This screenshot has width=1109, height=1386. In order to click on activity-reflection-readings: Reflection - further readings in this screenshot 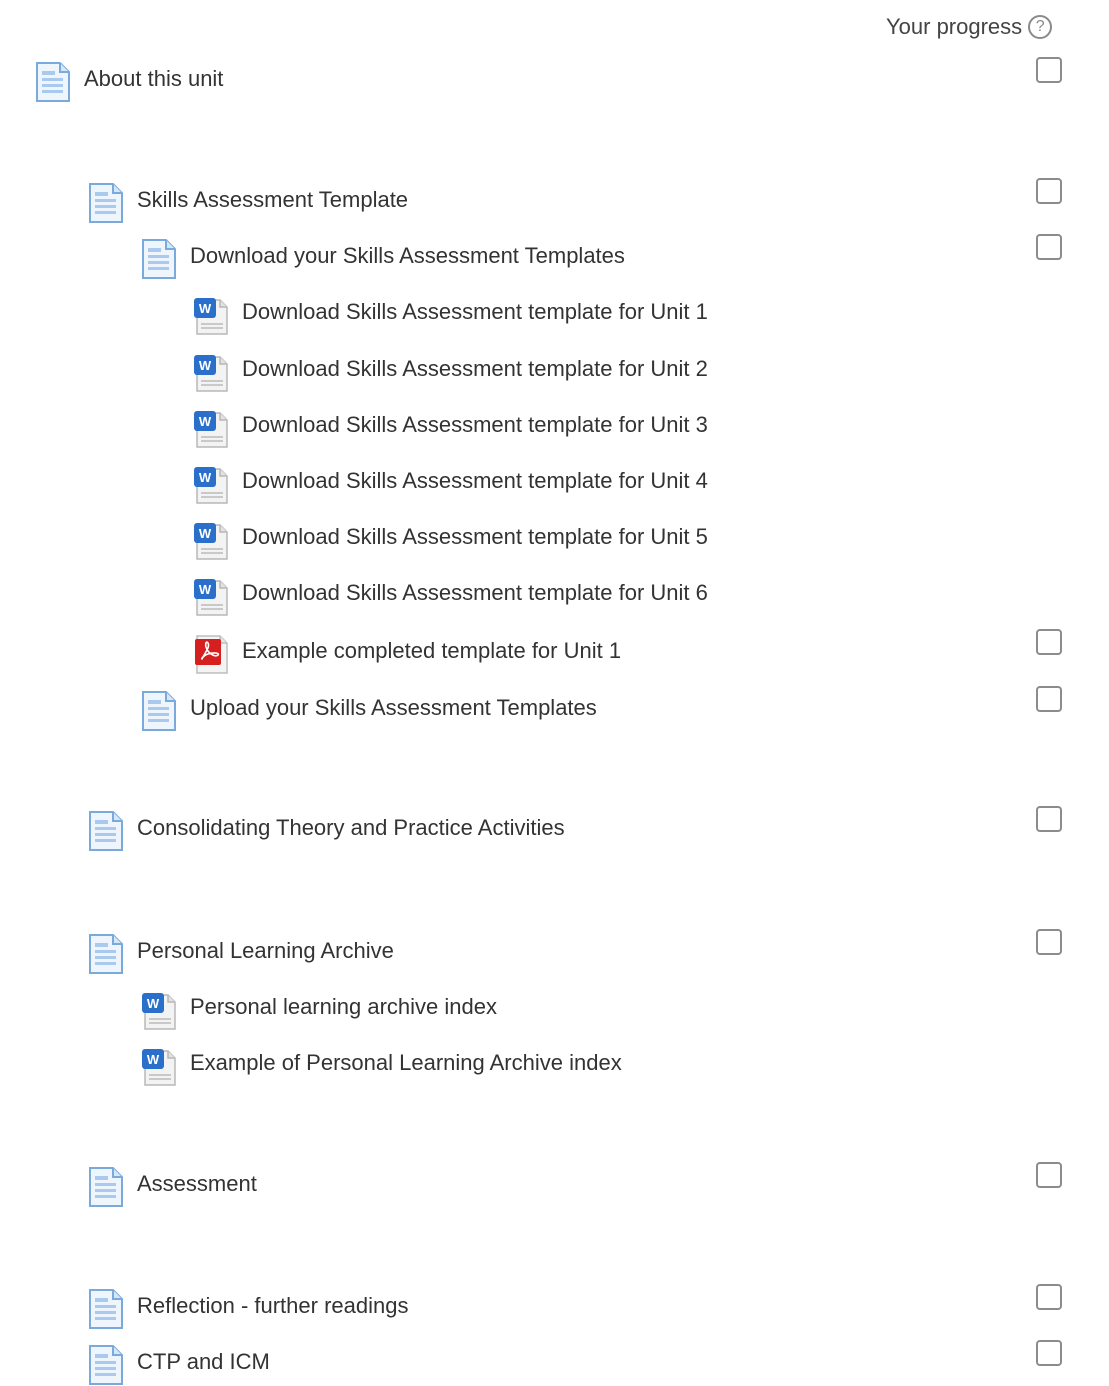, I will do `click(554, 1307)`.